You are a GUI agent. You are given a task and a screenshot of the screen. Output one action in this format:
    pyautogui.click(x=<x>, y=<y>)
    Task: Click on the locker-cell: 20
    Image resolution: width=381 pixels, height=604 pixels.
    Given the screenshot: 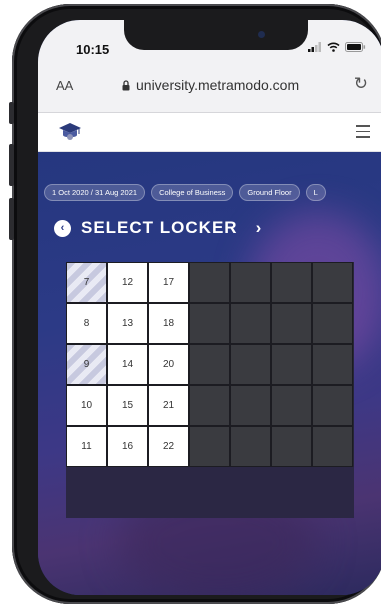 What is the action you would take?
    pyautogui.click(x=168, y=364)
    